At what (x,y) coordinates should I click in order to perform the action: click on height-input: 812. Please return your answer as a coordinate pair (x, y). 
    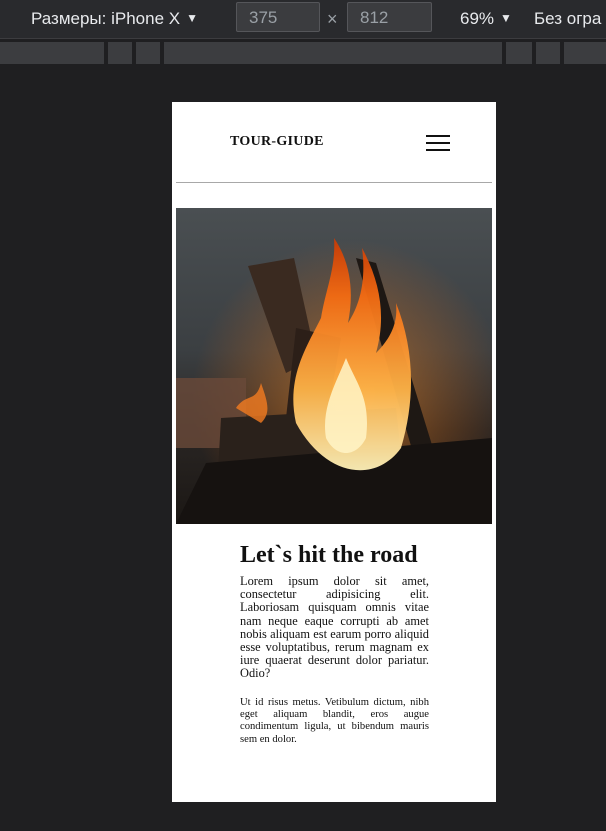
    Looking at the image, I should click on (389, 17).